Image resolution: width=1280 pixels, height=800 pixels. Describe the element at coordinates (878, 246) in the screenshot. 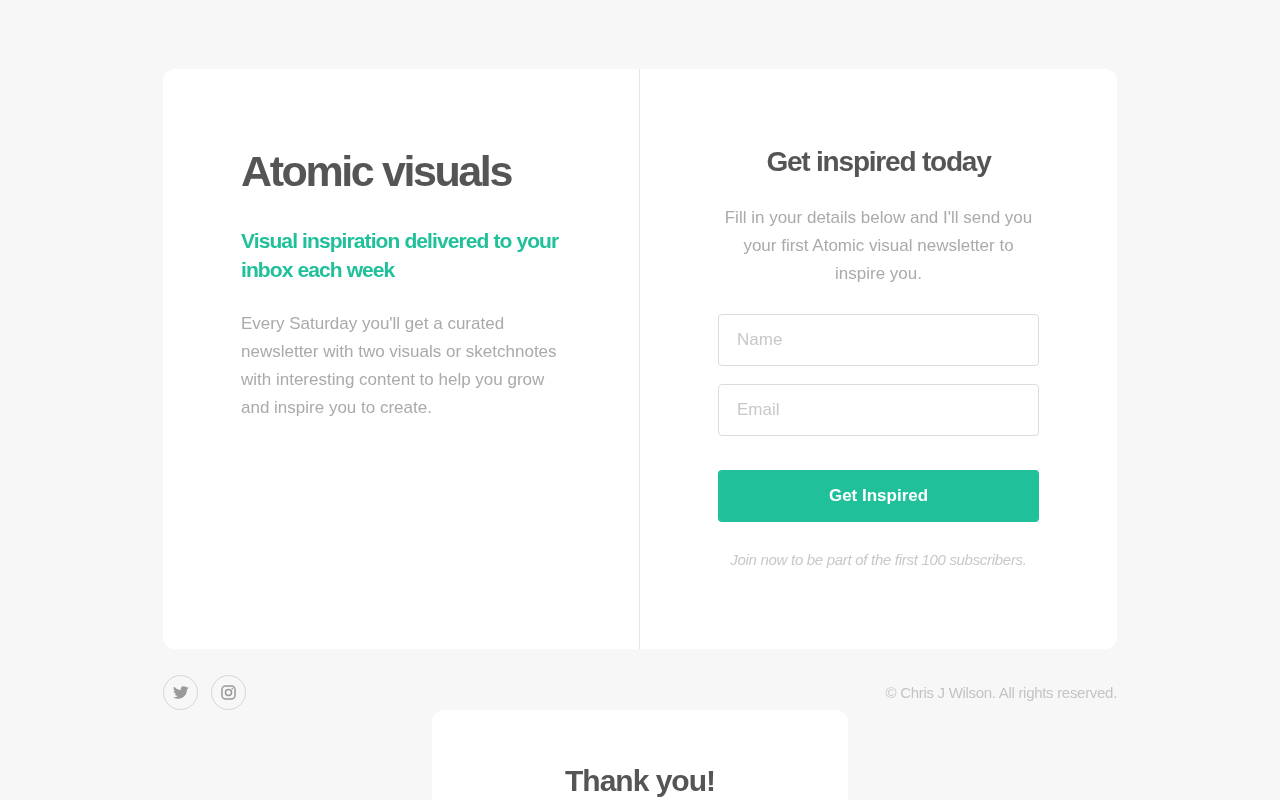

I see `intro-text: Fill in your details below and I'll send you your first Atomic visual newsletter to inspire you.` at that location.